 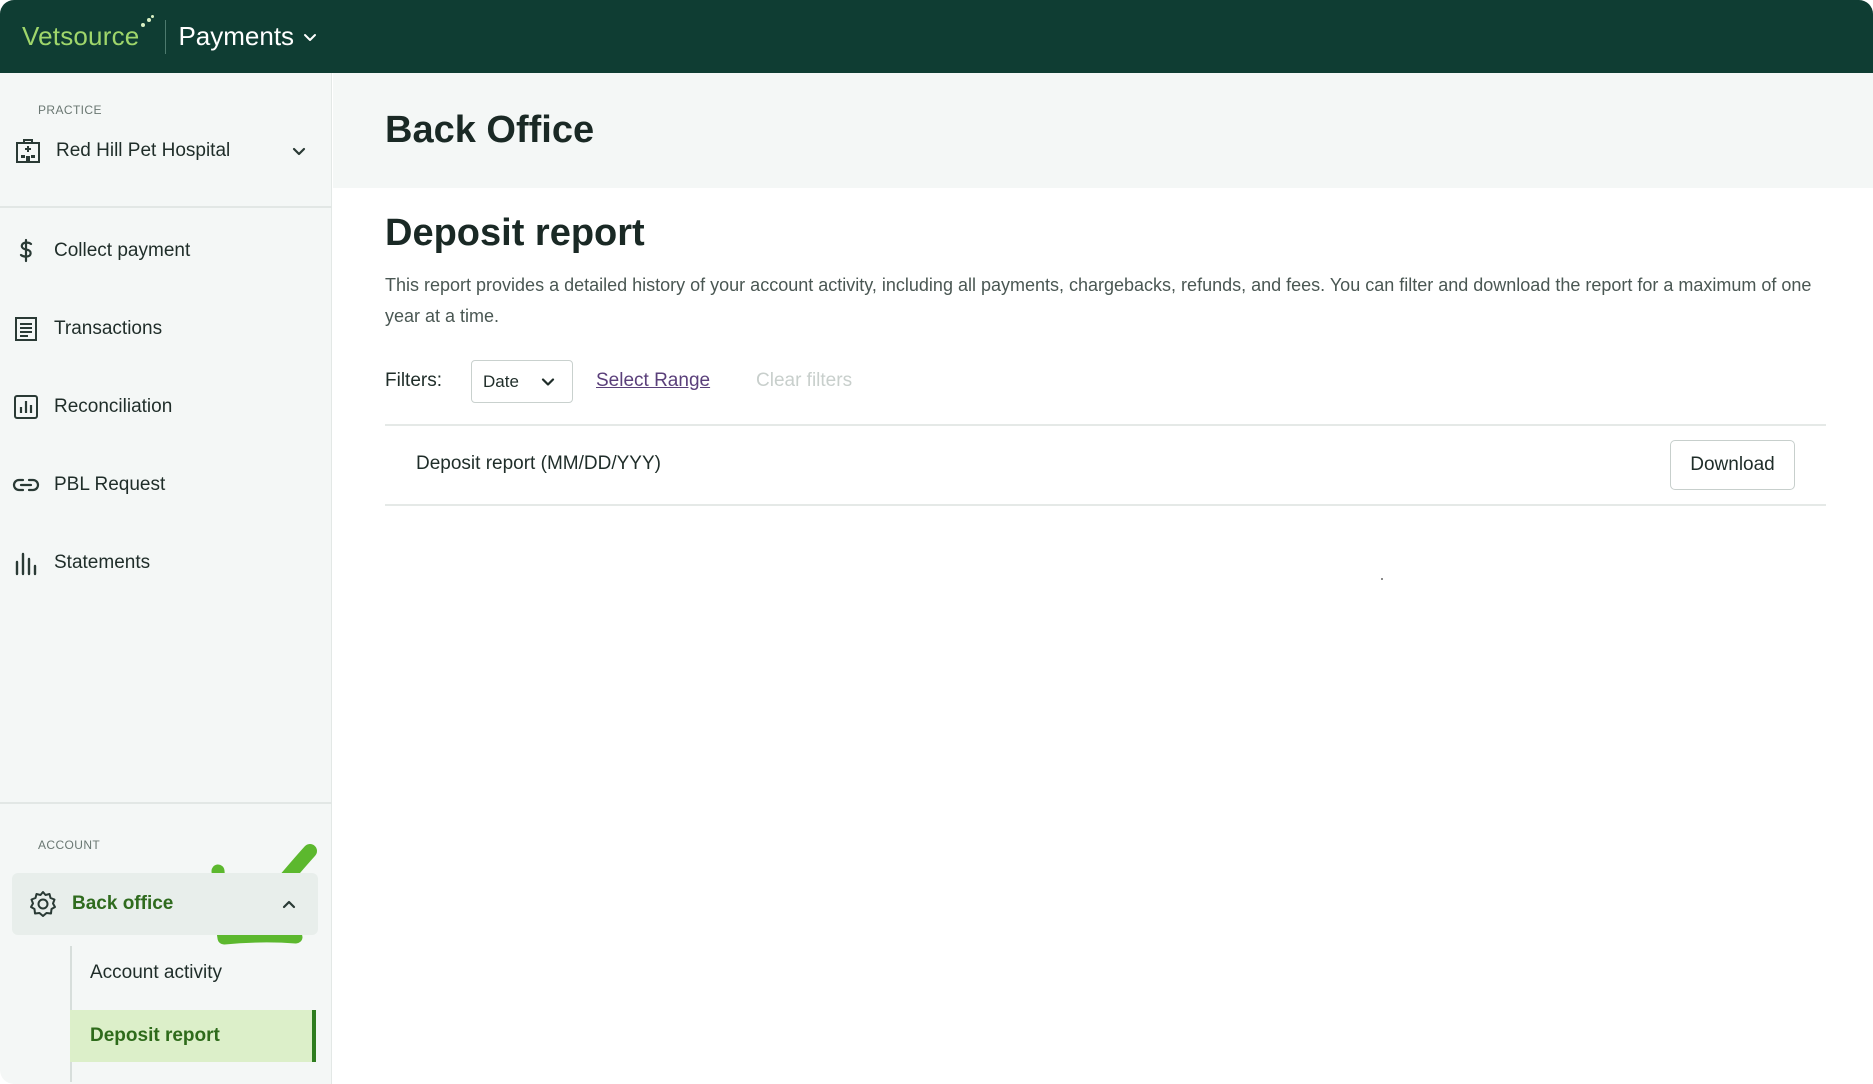 I want to click on bar-chart-box-icon, so click(x=26, y=407).